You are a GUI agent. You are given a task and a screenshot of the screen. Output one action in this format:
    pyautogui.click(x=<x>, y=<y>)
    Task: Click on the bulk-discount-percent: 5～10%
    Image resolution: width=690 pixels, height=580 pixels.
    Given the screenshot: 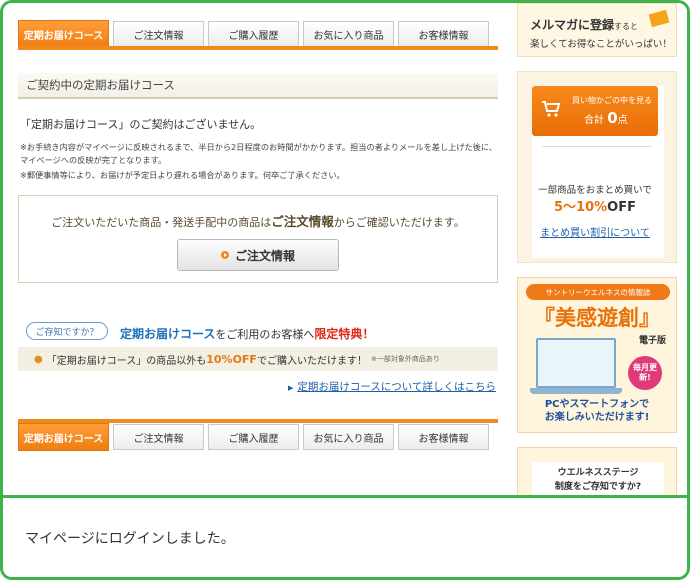 What is the action you would take?
    pyautogui.click(x=581, y=207)
    